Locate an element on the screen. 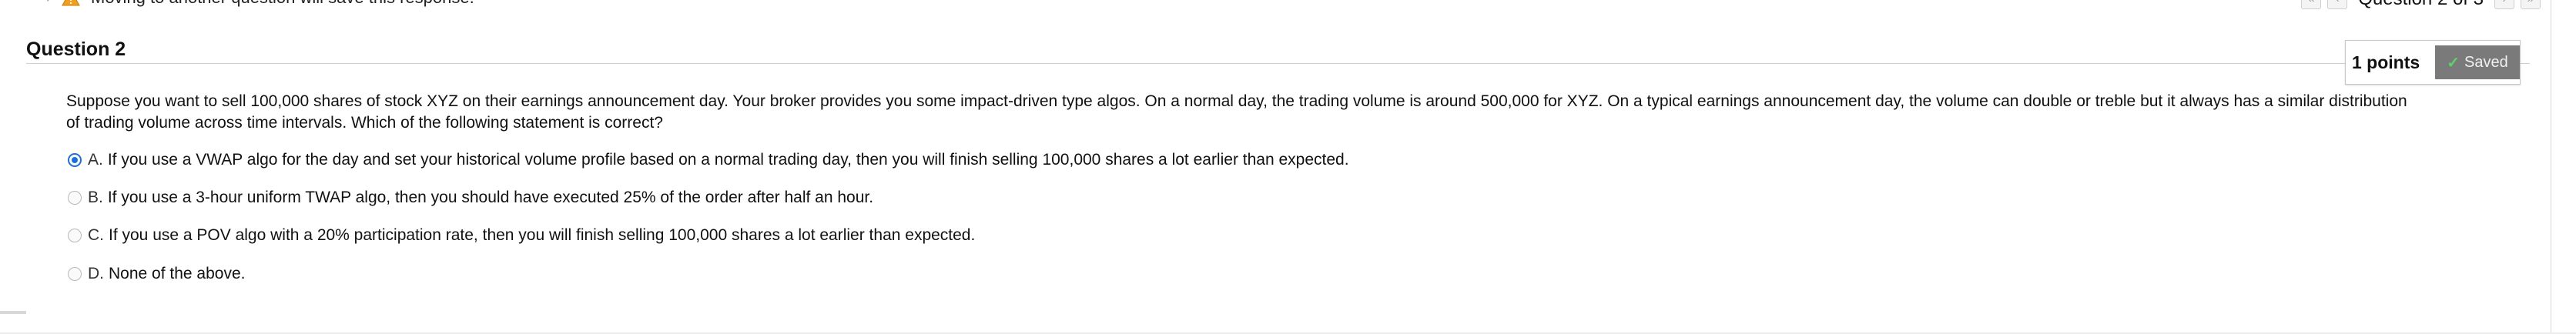  saved-status-badge: ✓ Saved is located at coordinates (2477, 62).